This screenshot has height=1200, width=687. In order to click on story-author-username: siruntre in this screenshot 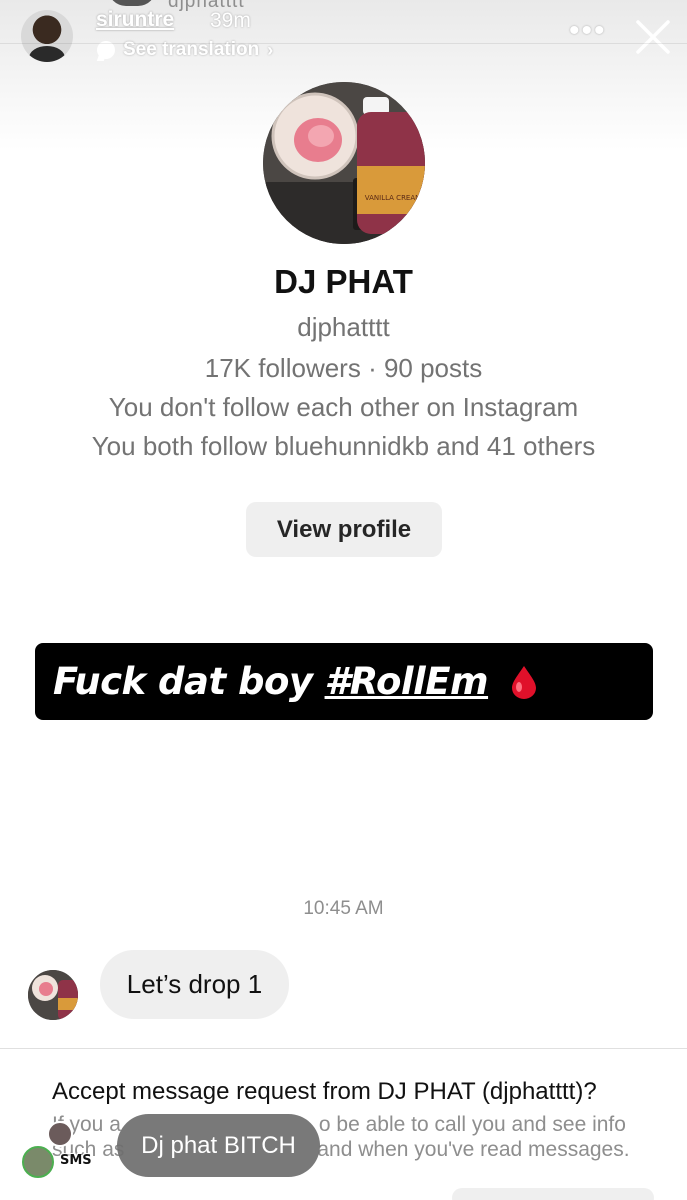, I will do `click(135, 20)`.